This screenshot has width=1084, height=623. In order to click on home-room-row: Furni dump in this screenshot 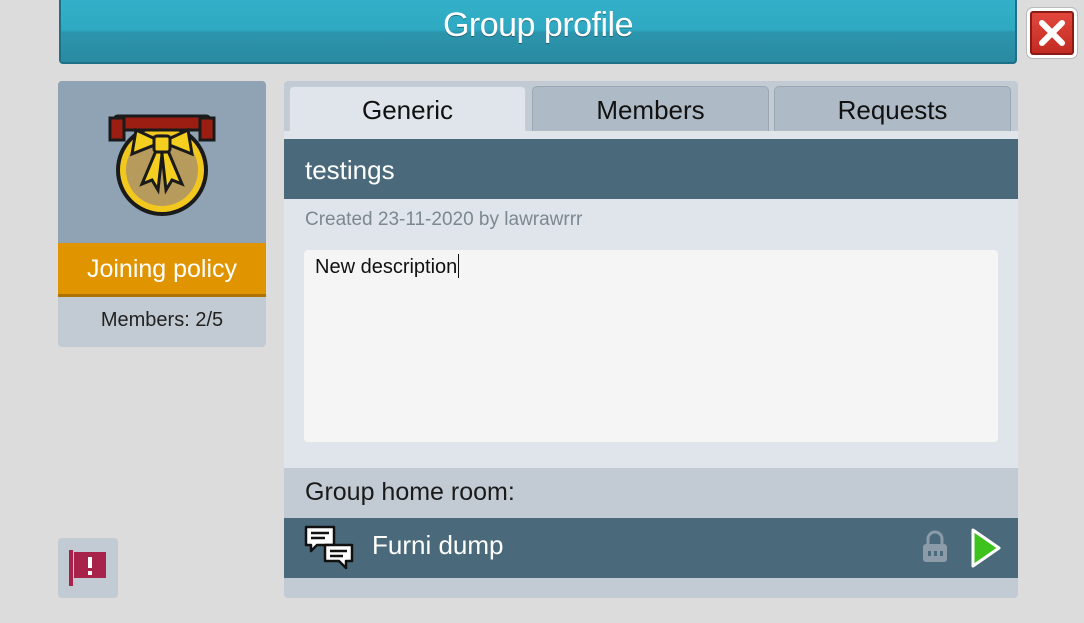, I will do `click(651, 548)`.